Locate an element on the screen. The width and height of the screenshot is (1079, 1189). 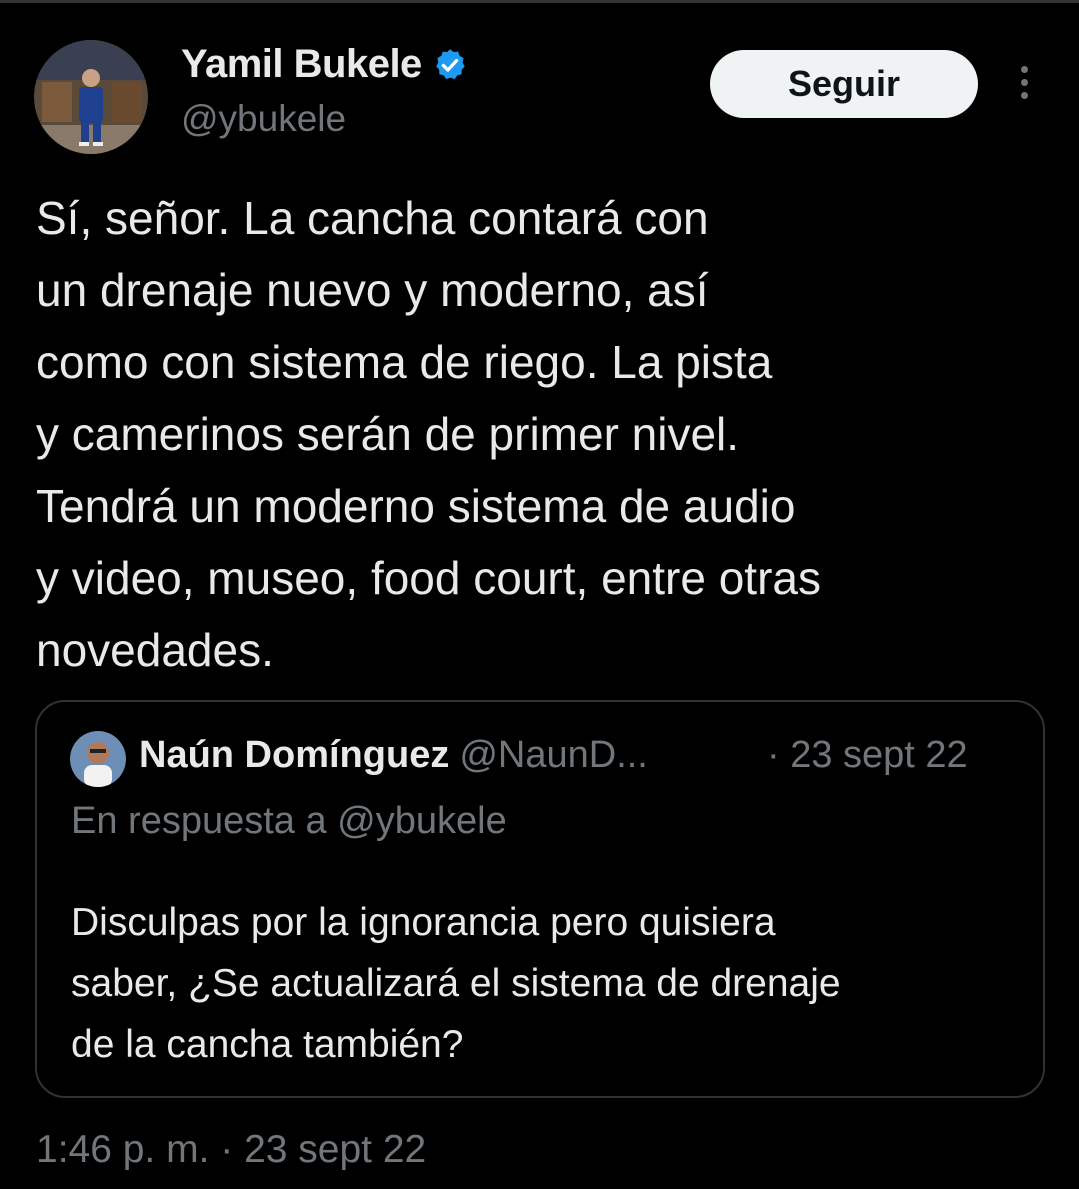
more-options-icon is located at coordinates (1024, 86).